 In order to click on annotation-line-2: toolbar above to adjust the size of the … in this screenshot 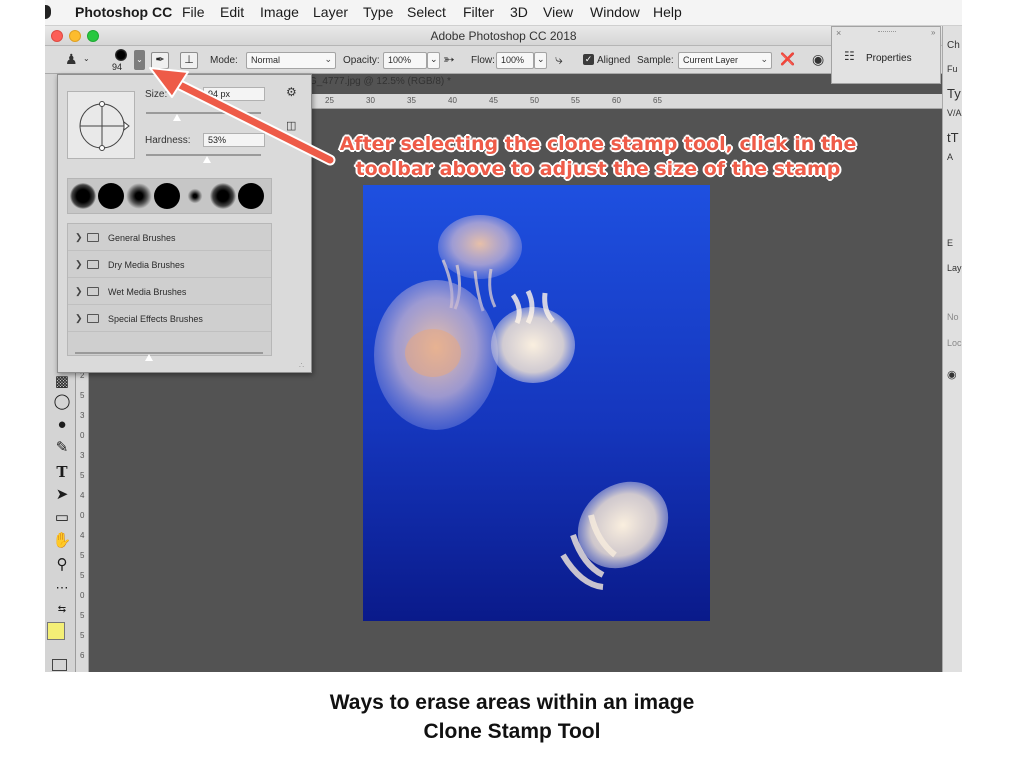, I will do `click(598, 169)`.